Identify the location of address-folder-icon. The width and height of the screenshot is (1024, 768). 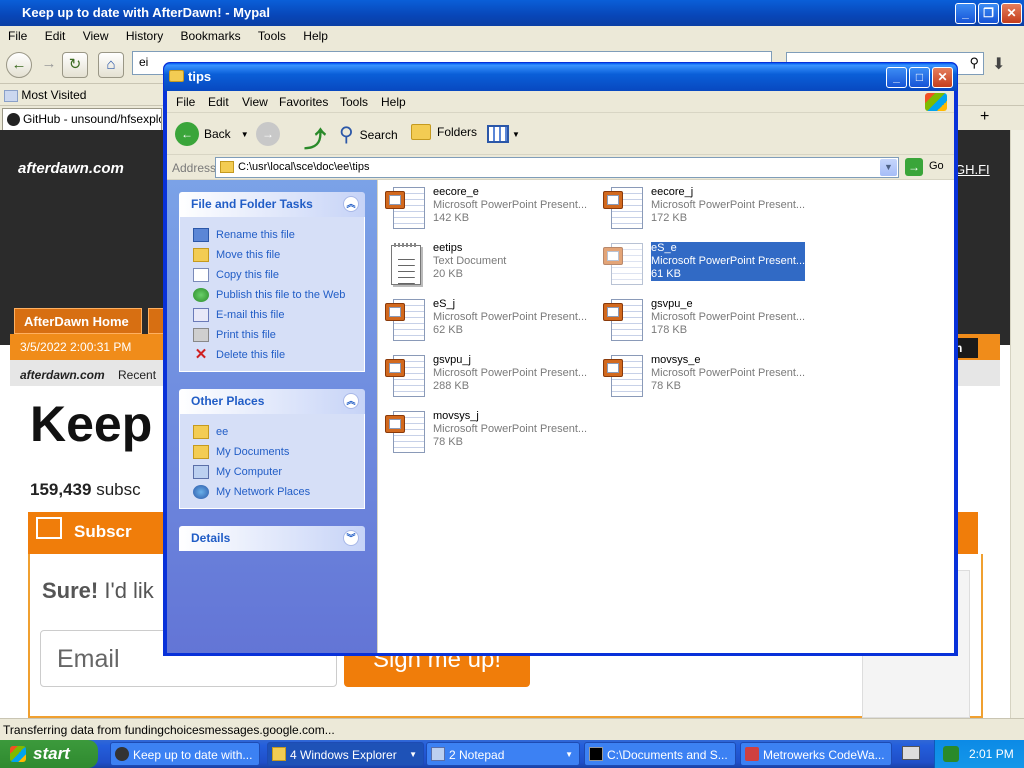
(227, 167).